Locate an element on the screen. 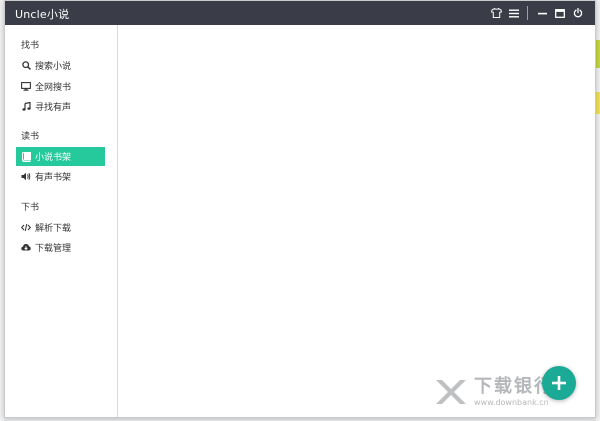  theme-button is located at coordinates (496, 13).